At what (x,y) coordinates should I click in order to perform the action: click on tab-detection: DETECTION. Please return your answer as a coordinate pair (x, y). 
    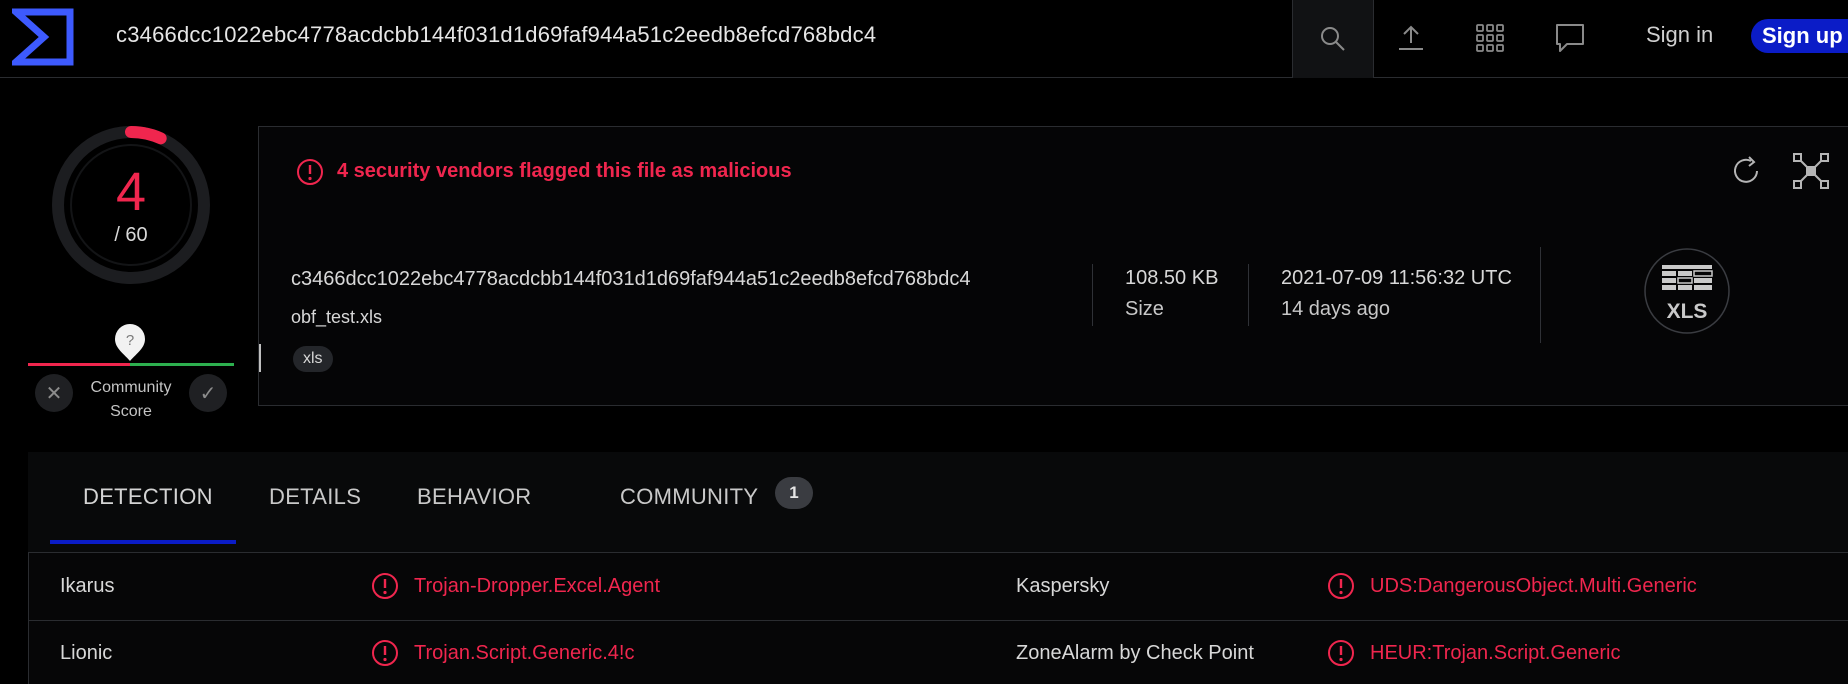
    Looking at the image, I should click on (148, 497).